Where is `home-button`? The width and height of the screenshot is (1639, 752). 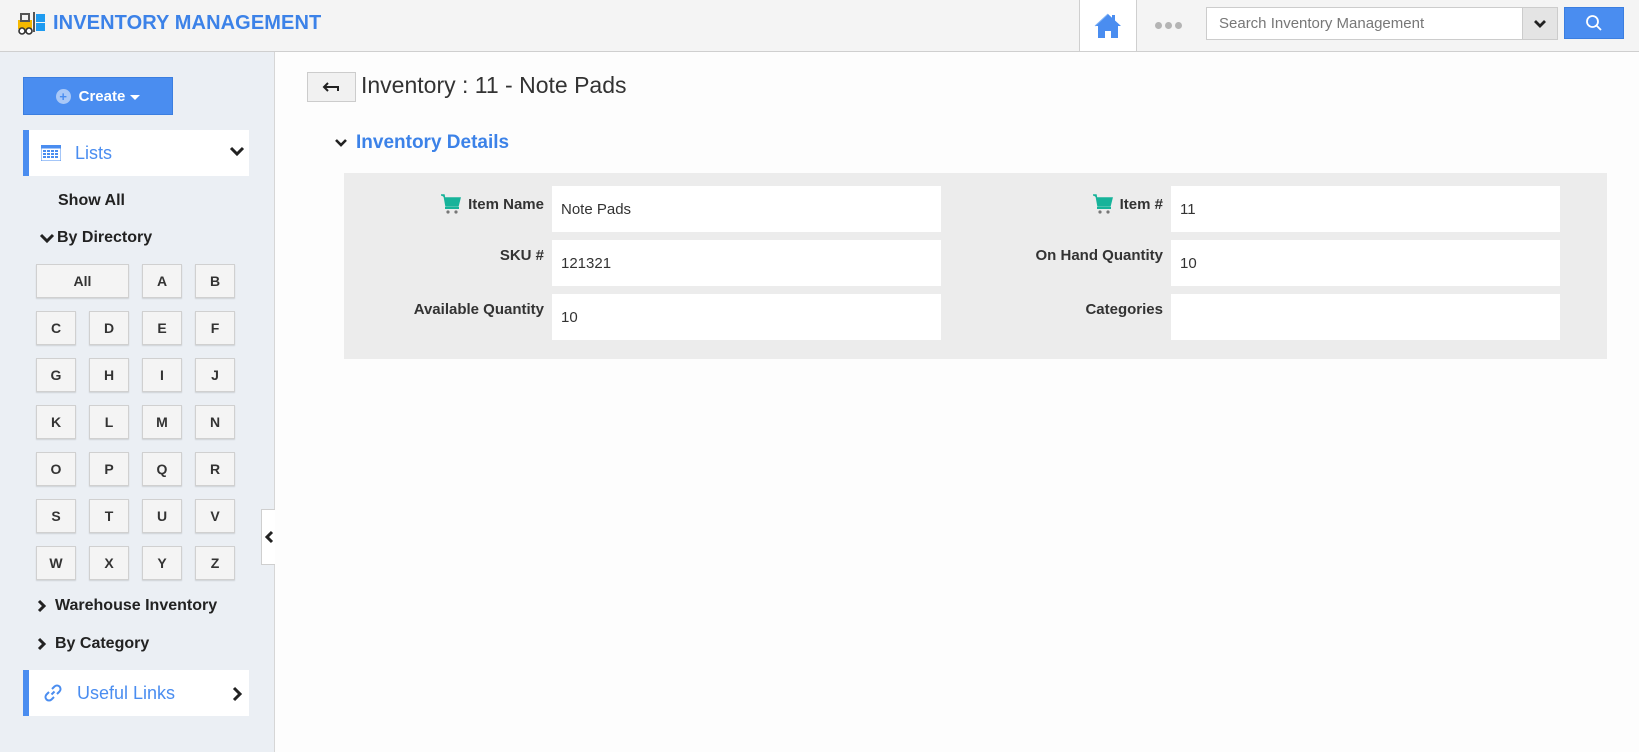 home-button is located at coordinates (1108, 25).